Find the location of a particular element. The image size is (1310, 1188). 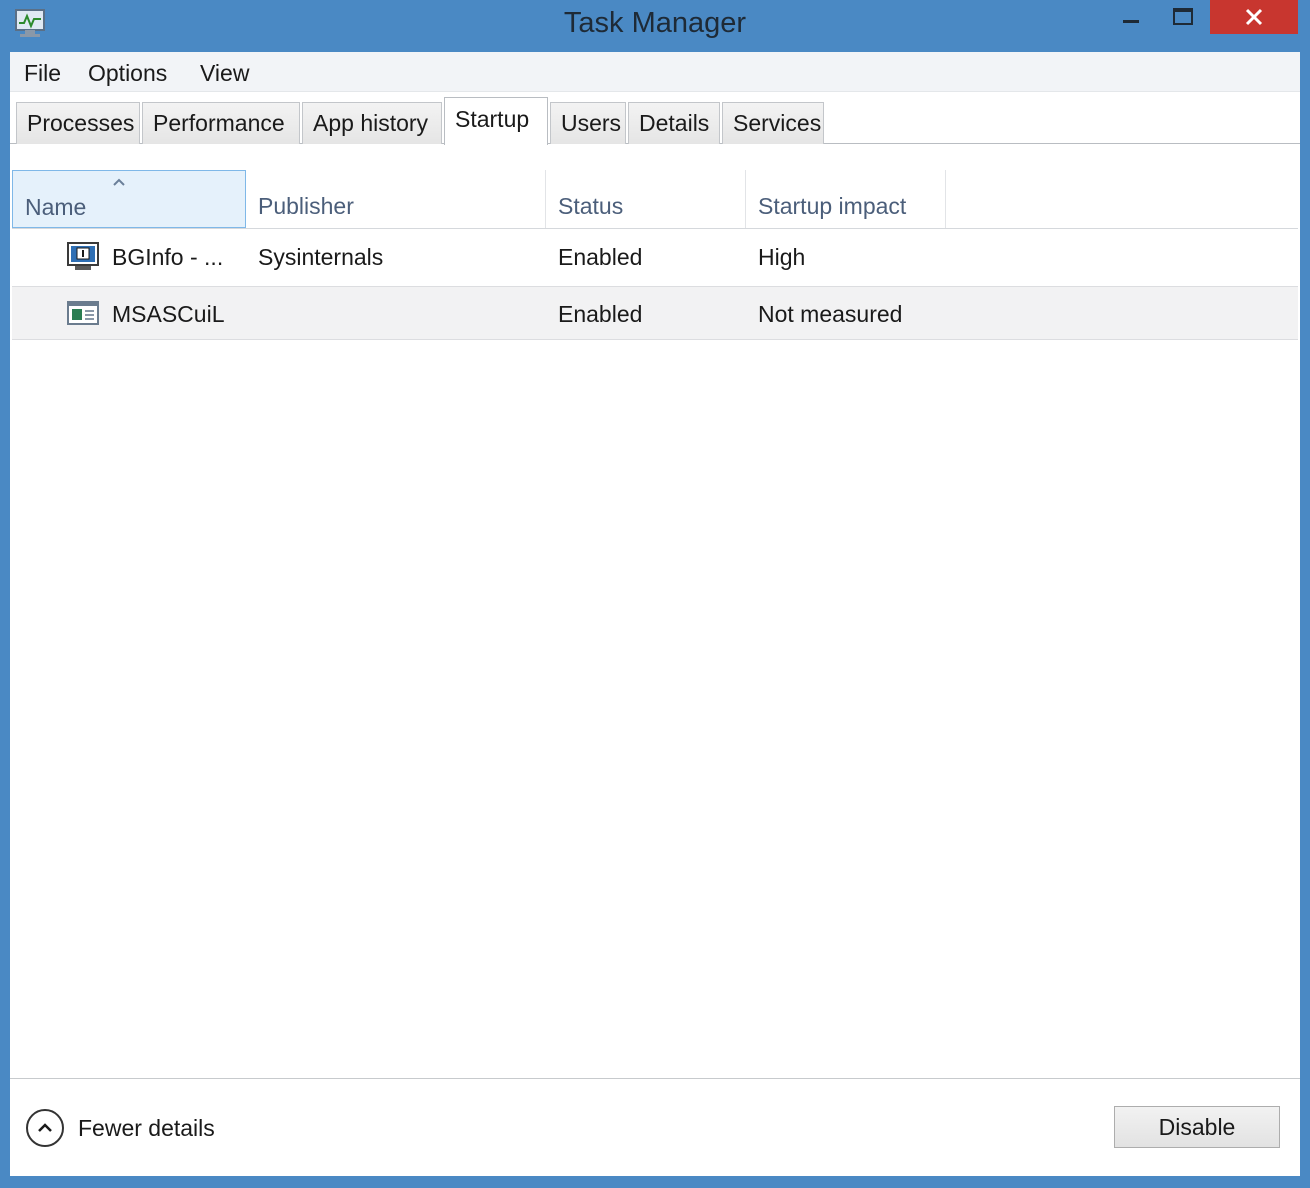

fewer-details-toggle: Fewer details is located at coordinates (120, 1128).